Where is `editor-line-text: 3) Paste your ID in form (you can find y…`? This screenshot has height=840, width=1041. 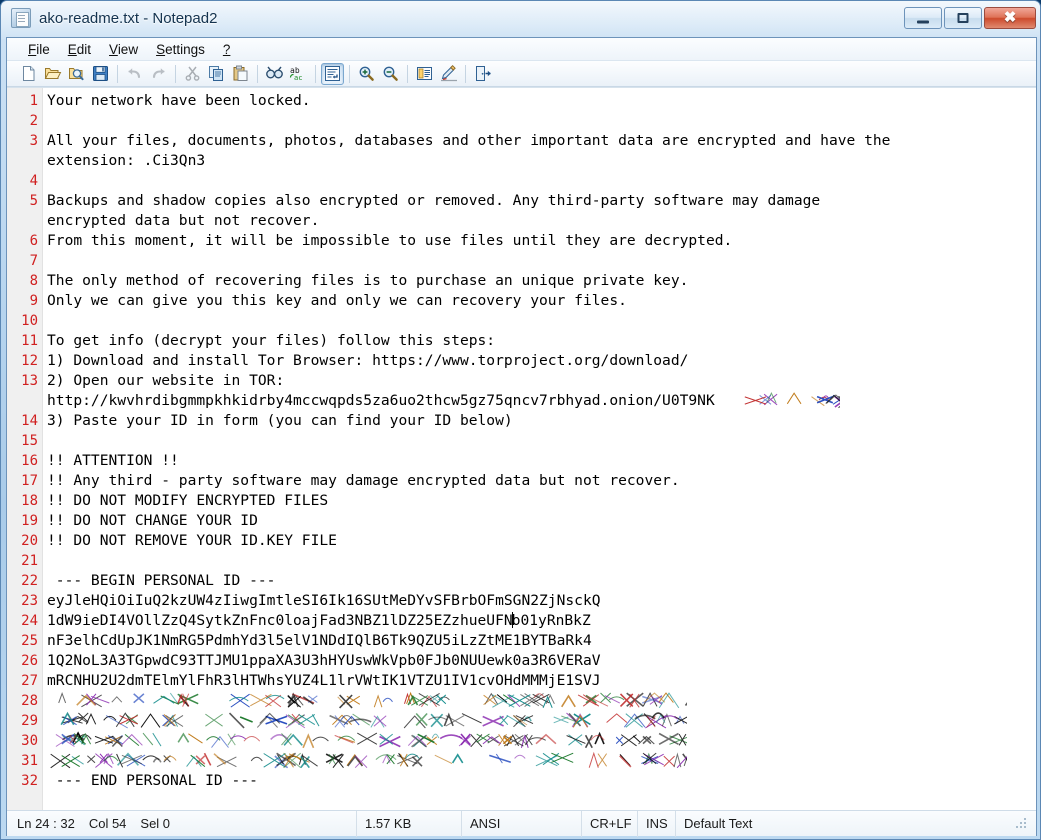 editor-line-text: 3) Paste your ID in form (you can find y… is located at coordinates (280, 420).